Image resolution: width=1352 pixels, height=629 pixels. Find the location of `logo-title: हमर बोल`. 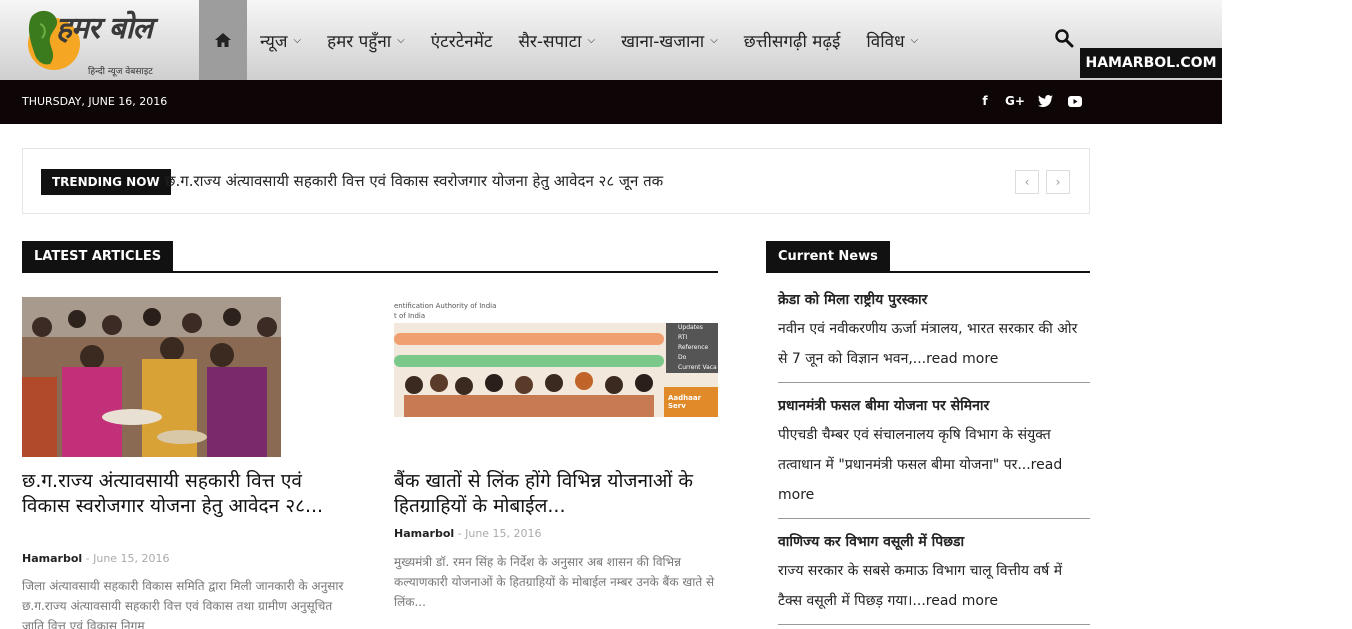

logo-title: हमर बोल is located at coordinates (104, 28).